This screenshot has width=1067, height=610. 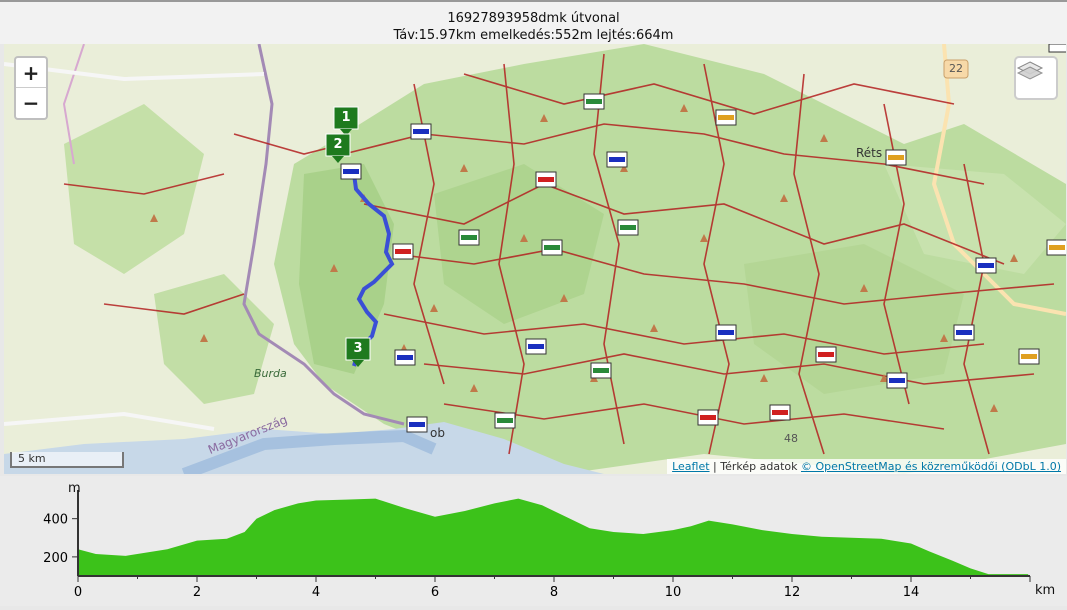 What do you see at coordinates (1045, 590) in the screenshot?
I see `x-unit-label: km` at bounding box center [1045, 590].